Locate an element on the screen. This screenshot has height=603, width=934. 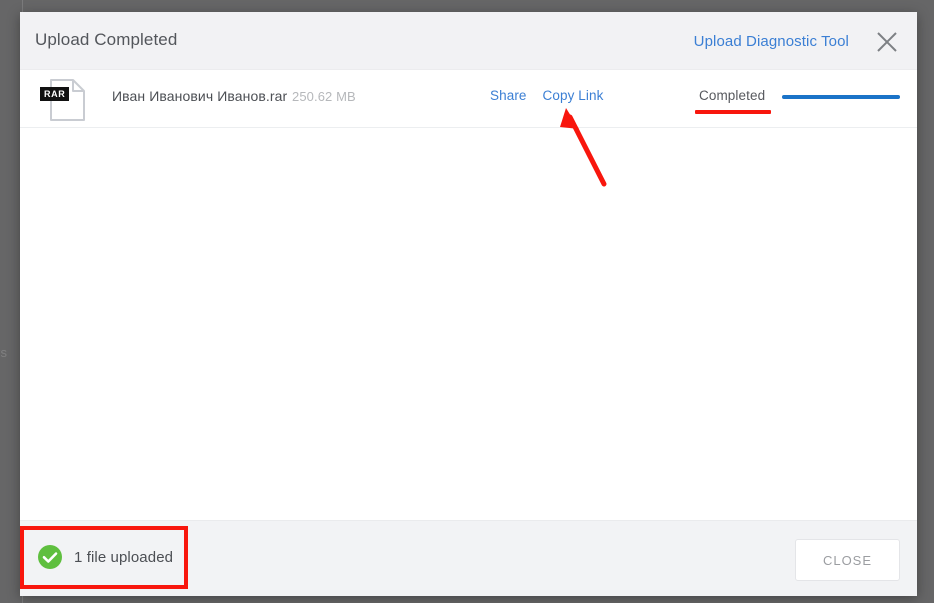
rar-file-icon: RAR is located at coordinates (65, 100).